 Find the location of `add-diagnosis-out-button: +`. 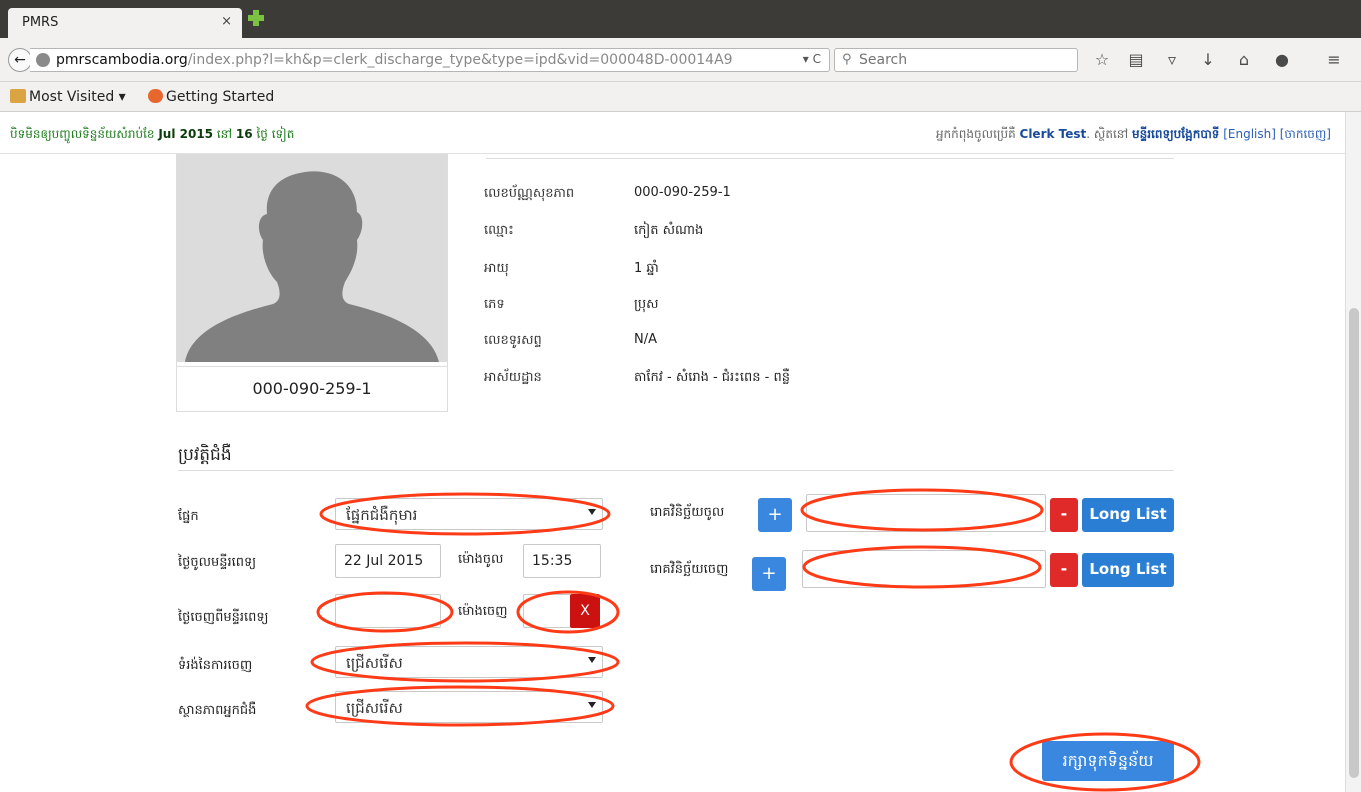

add-diagnosis-out-button: + is located at coordinates (769, 574).